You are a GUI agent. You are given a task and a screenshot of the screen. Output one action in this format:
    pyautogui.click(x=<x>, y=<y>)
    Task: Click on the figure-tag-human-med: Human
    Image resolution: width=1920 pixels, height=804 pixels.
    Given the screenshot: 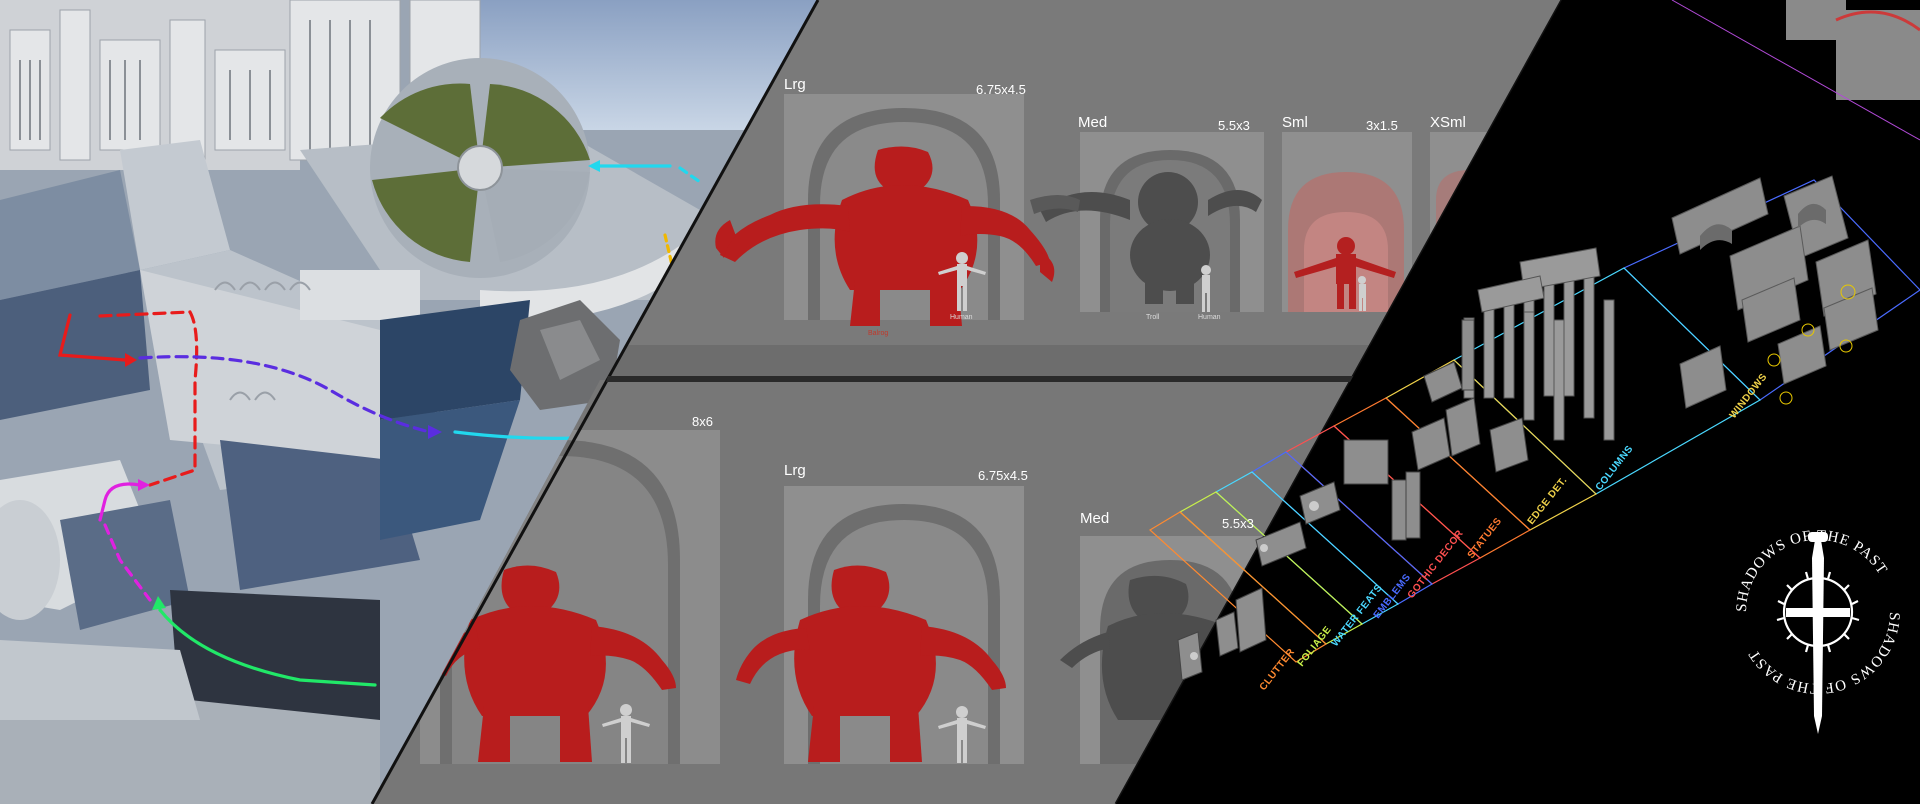 What is the action you would take?
    pyautogui.click(x=1209, y=317)
    